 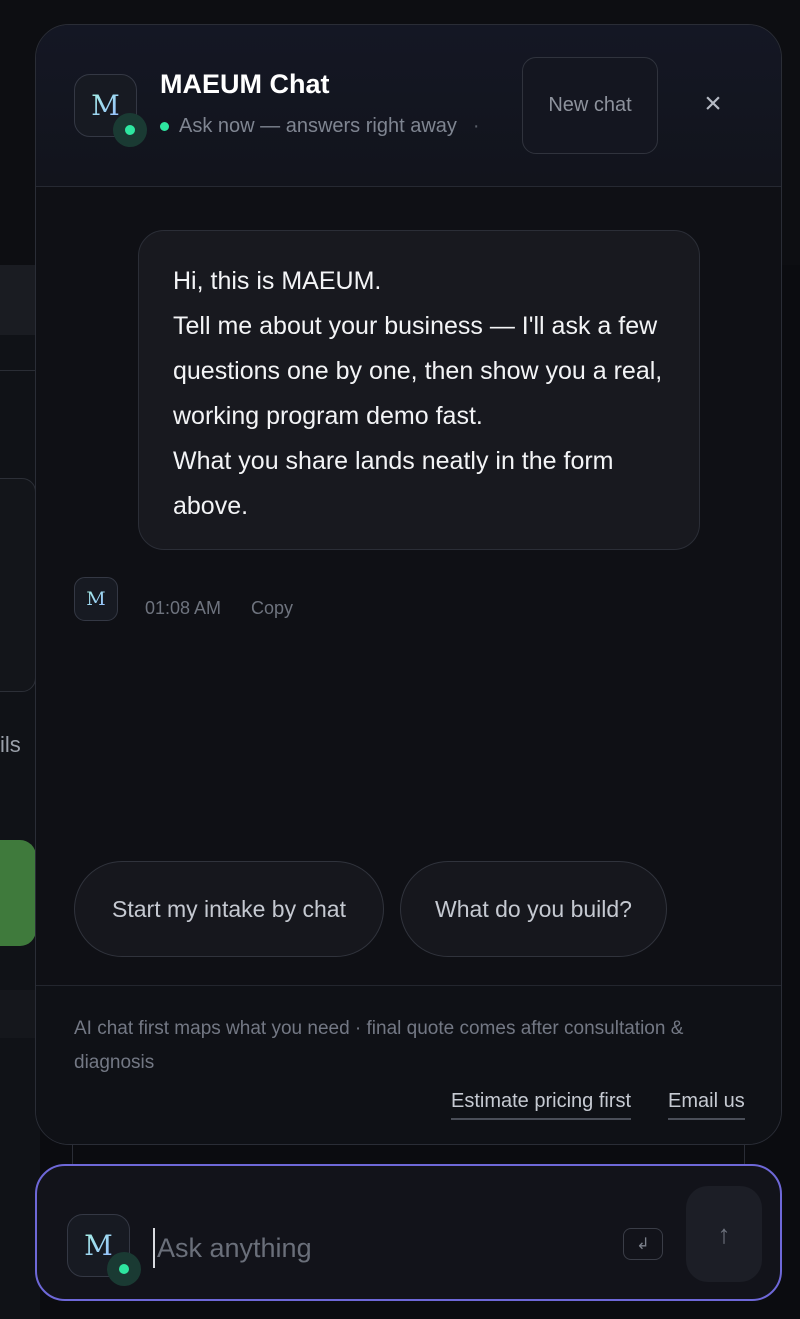 I want to click on background-band, so click(x=20, y=300).